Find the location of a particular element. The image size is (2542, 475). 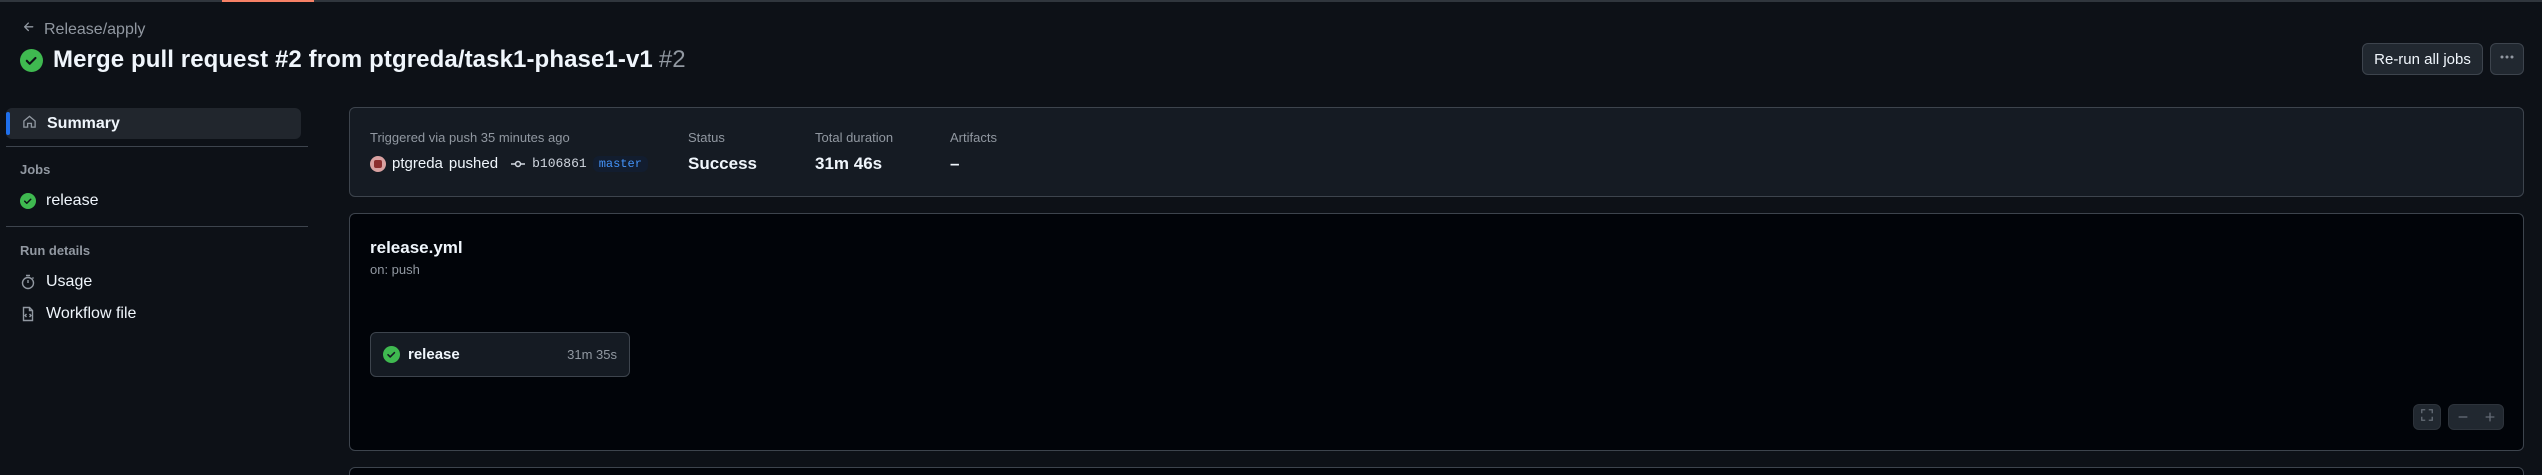

arrow-left-icon is located at coordinates (29, 29).